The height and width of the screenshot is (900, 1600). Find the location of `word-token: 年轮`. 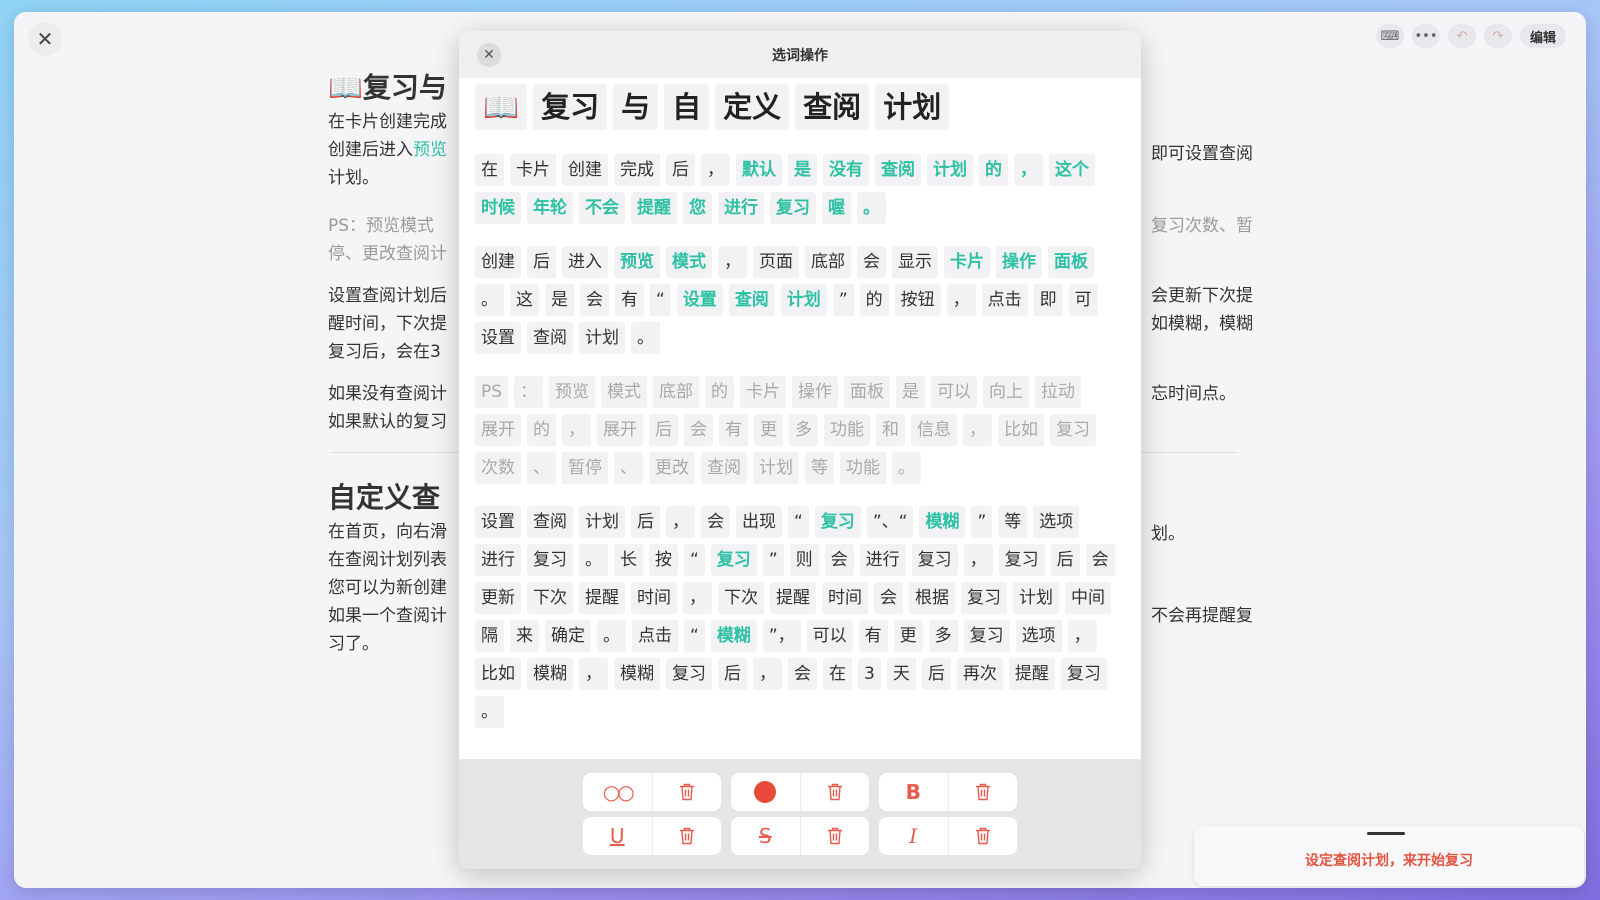

word-token: 年轮 is located at coordinates (550, 208).